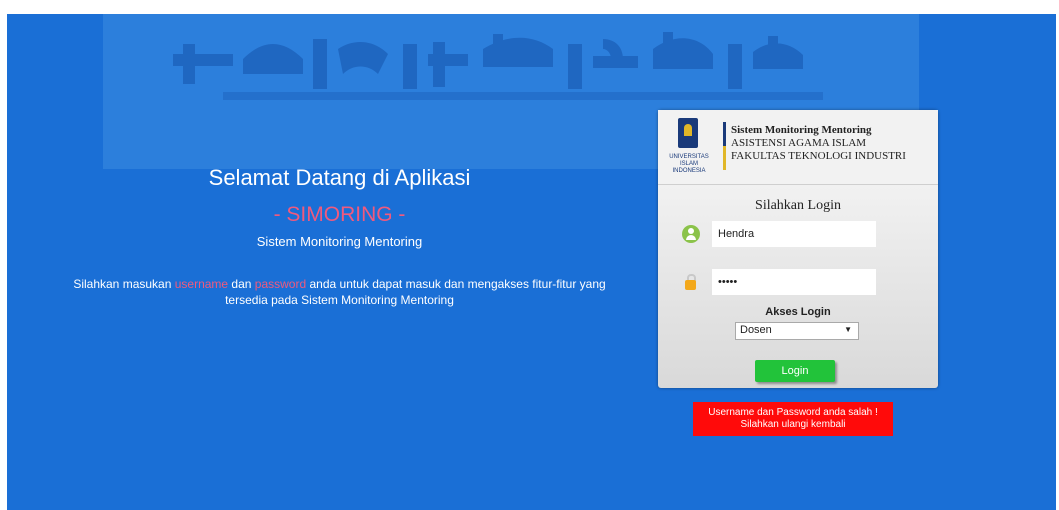 Image resolution: width=1059 pixels, height=510 pixels. I want to click on desc-text: Silahkan masukan, so click(124, 284).